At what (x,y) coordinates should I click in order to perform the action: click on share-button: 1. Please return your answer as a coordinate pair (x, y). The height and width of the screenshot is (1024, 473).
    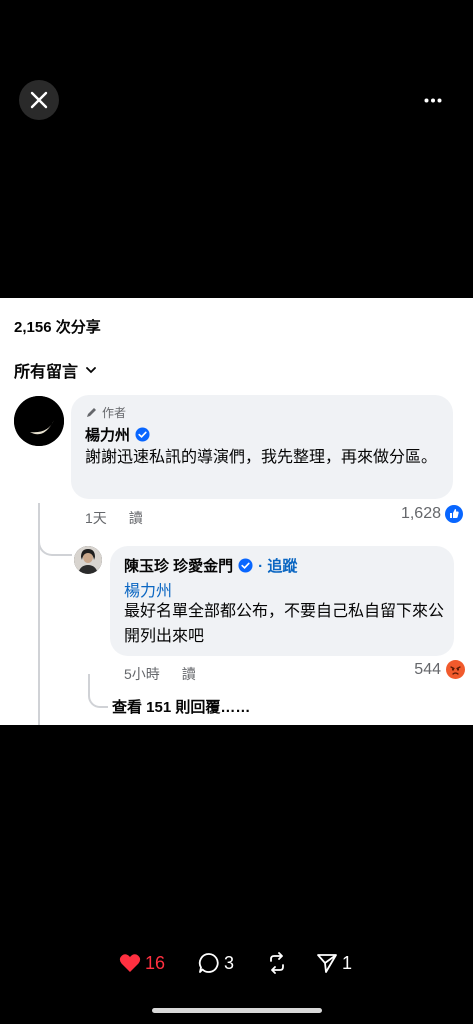
    Looking at the image, I should click on (334, 963).